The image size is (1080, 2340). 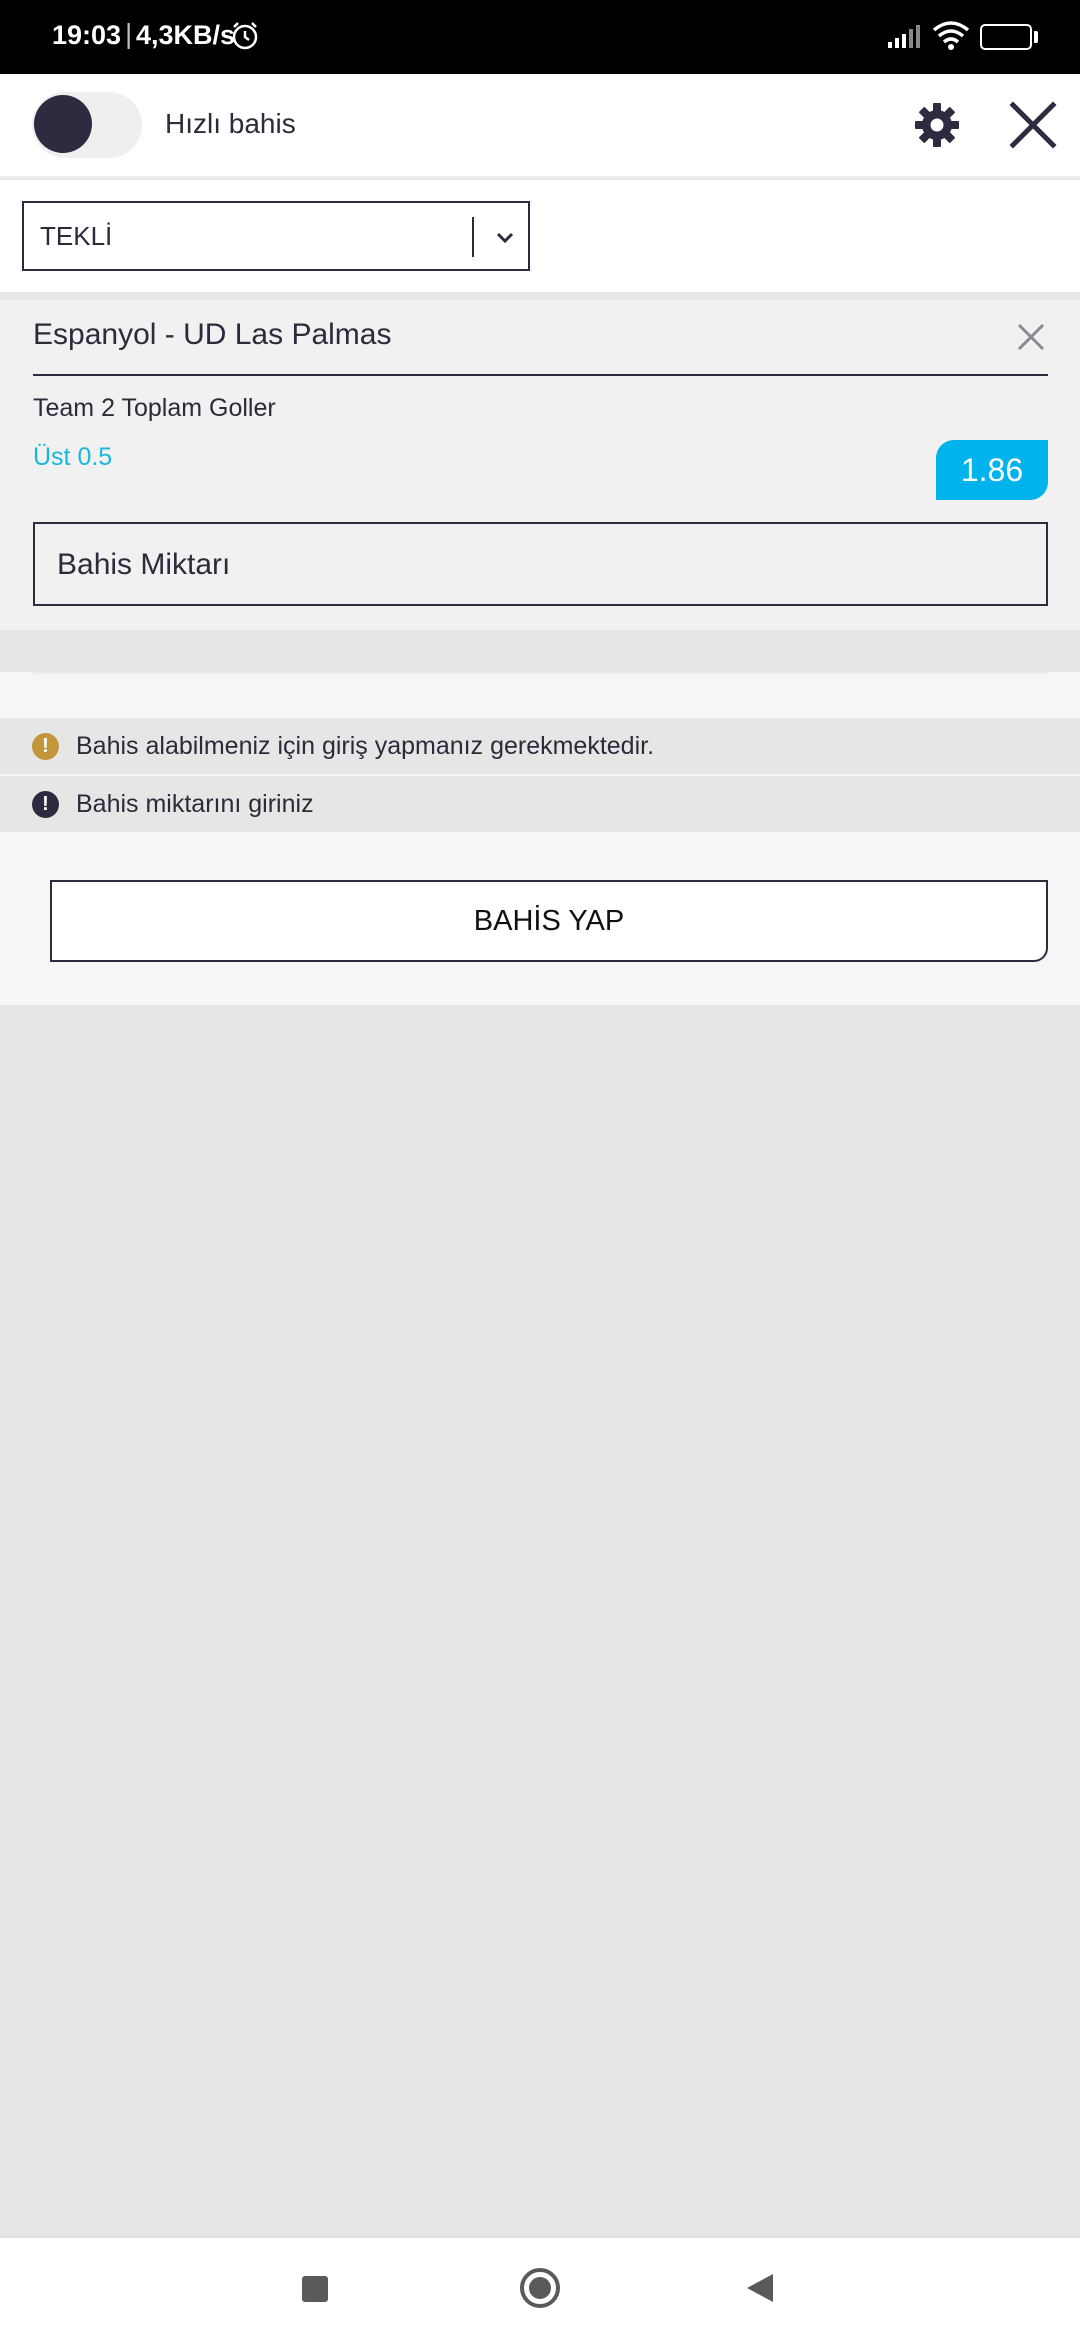 I want to click on market-name: Team 2 Toplam Goller, so click(x=154, y=408).